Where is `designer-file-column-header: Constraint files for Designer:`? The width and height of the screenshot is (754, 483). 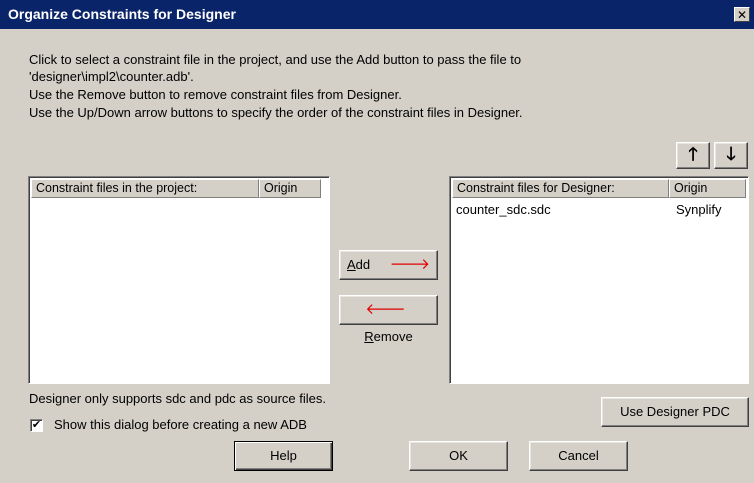
designer-file-column-header: Constraint files for Designer: is located at coordinates (560, 188).